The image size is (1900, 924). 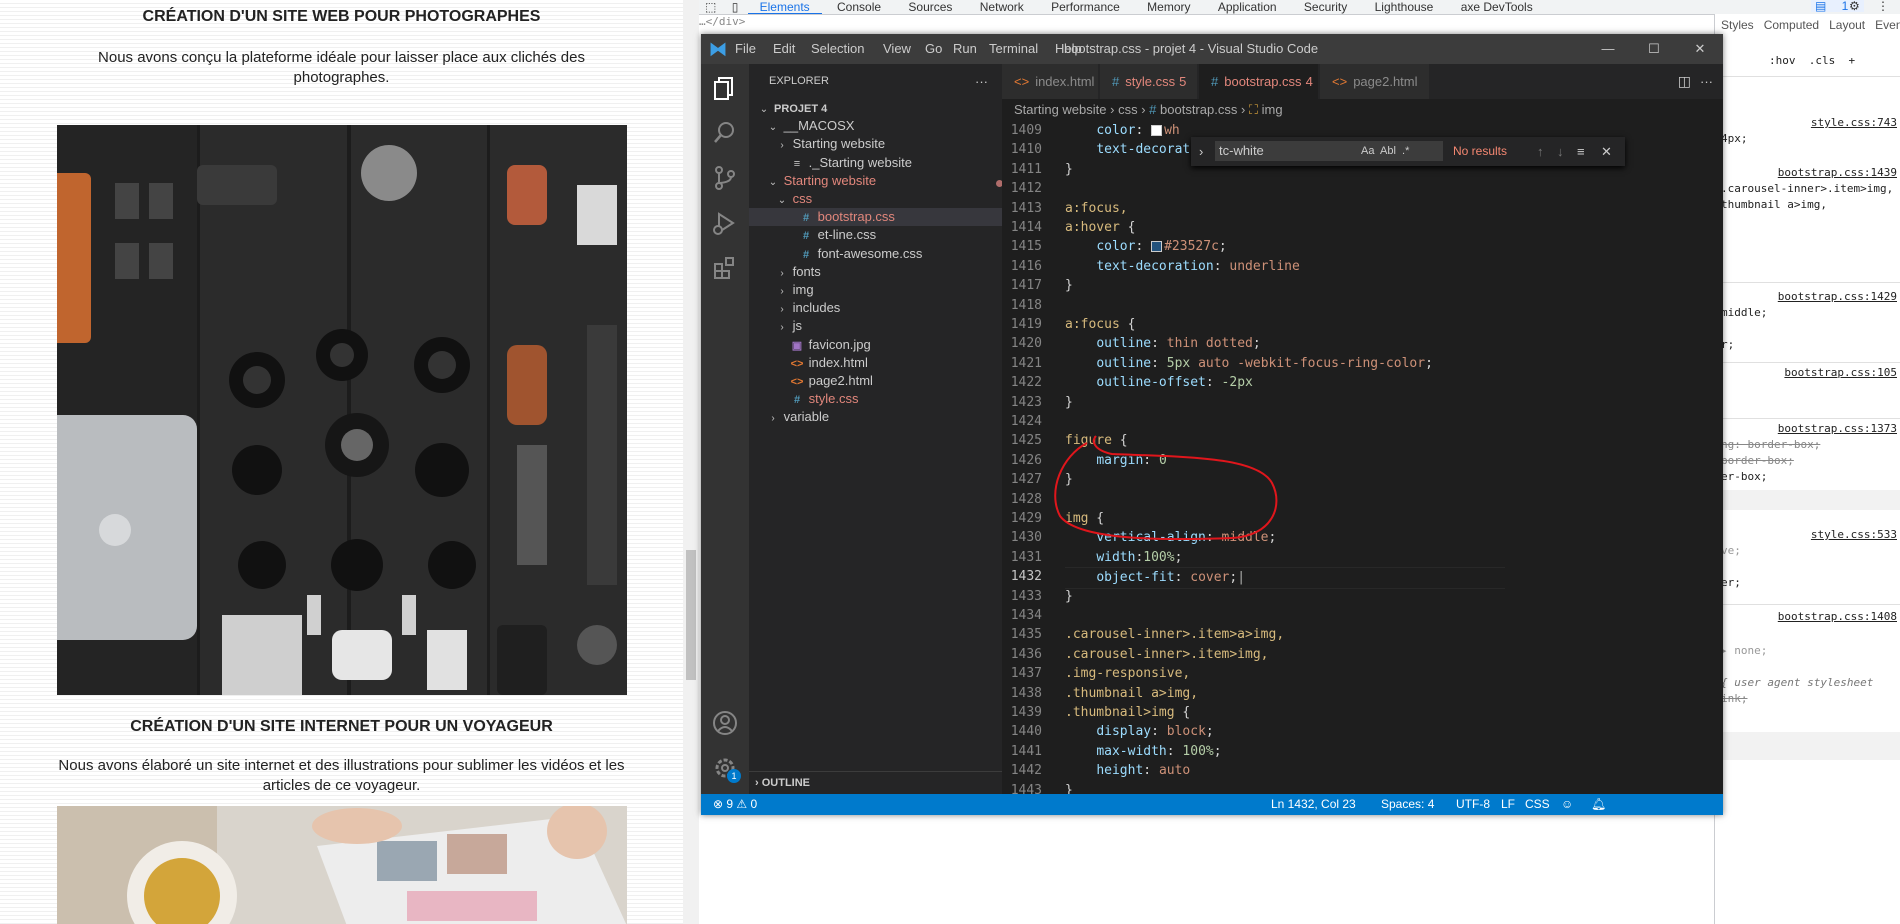 I want to click on devtools-tab-sources: Sources, so click(x=930, y=7).